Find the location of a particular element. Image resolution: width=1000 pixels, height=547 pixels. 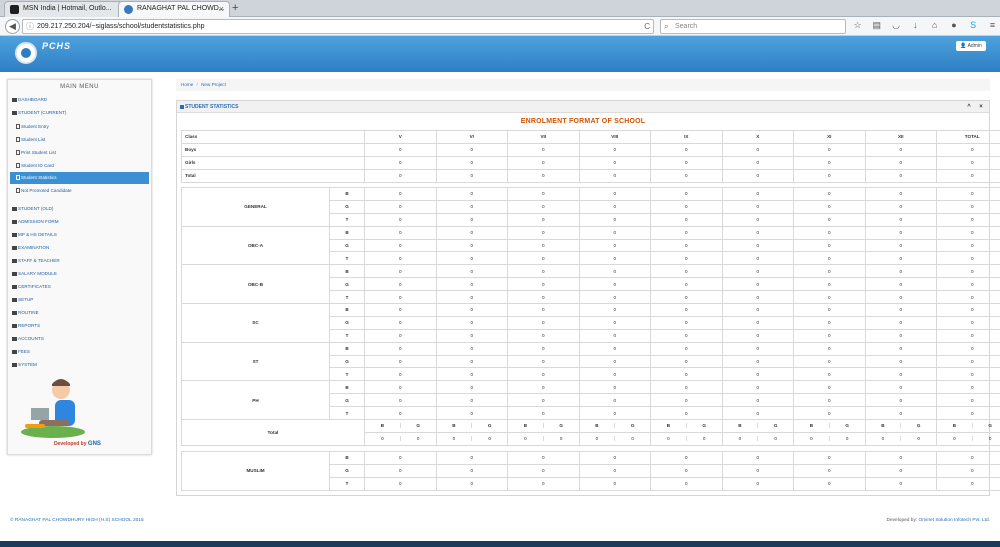

back-button: ◀ is located at coordinates (12, 26).